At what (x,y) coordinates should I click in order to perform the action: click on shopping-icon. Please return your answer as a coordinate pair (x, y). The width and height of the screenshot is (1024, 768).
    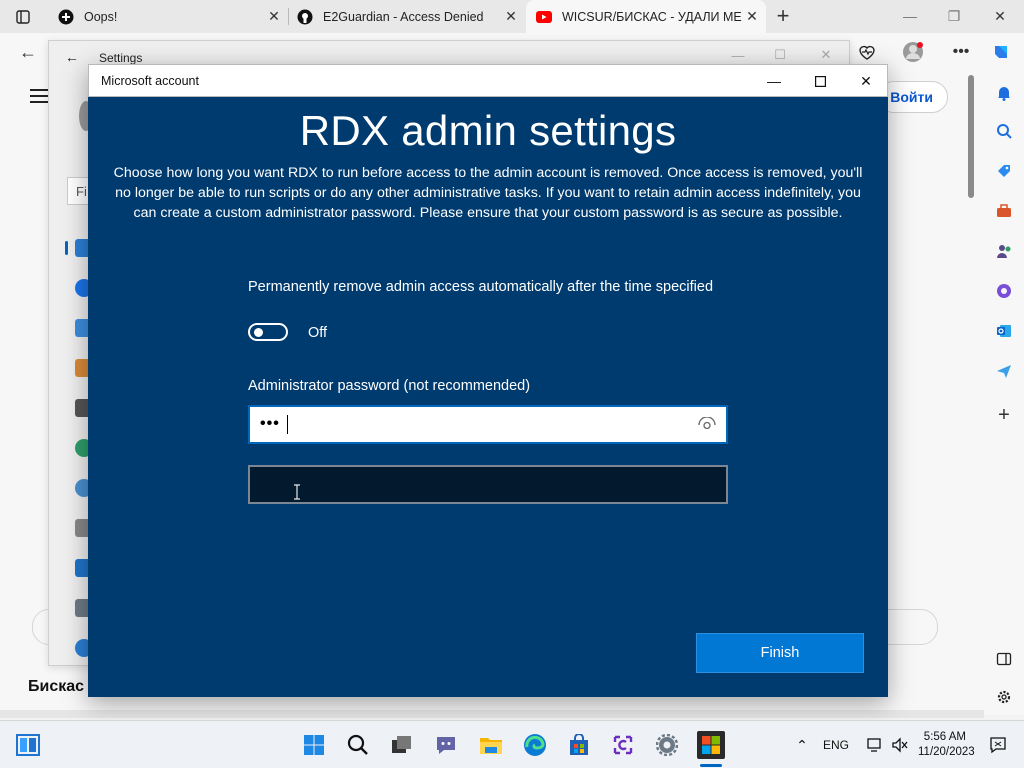
    Looking at the image, I should click on (1004, 171).